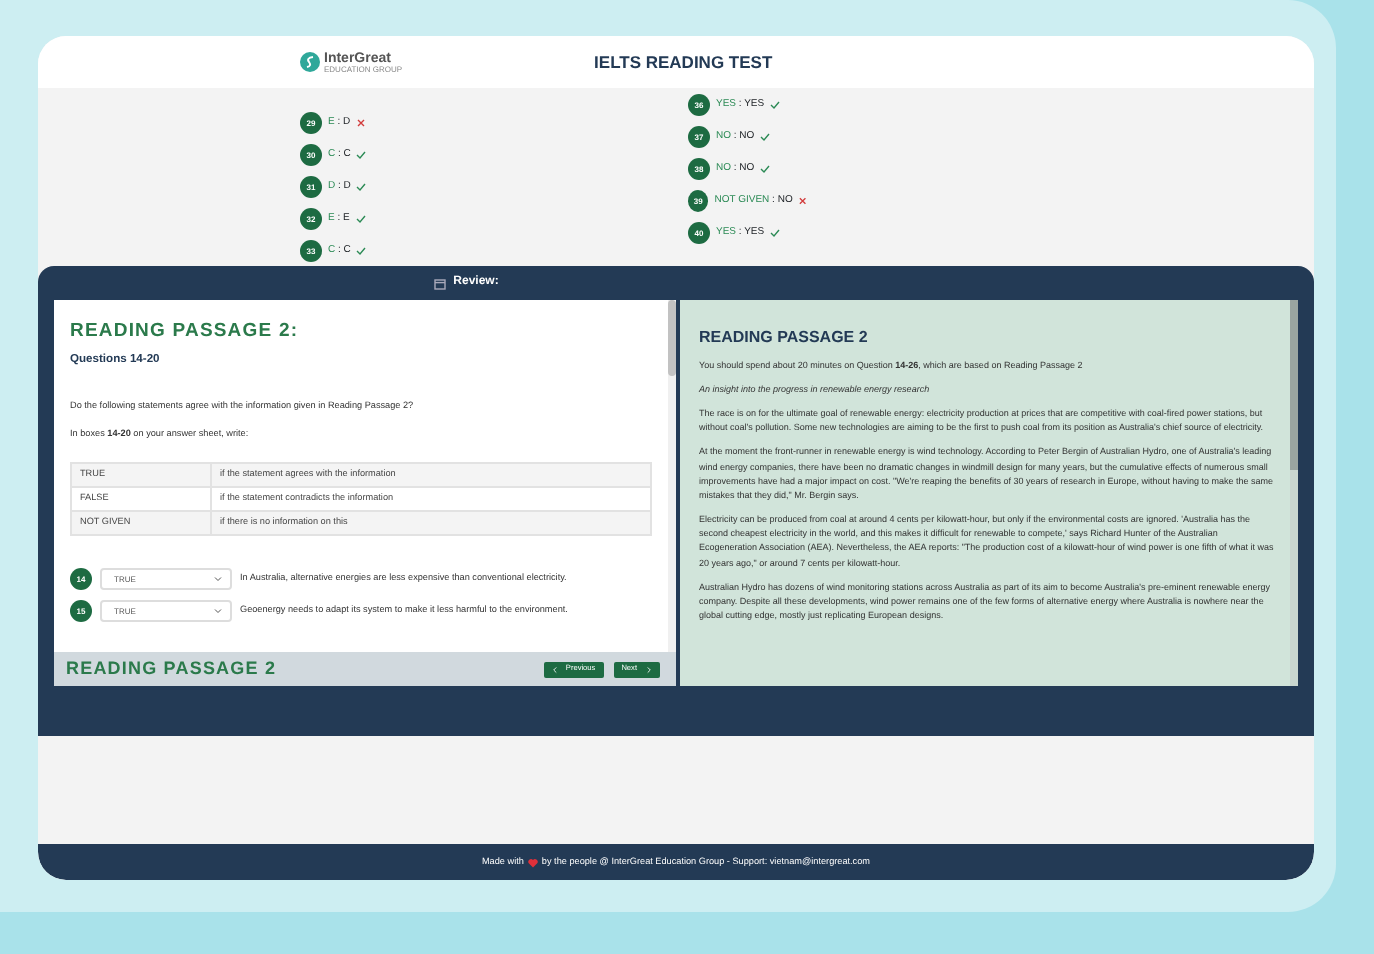 This screenshot has width=1374, height=954. I want to click on passage-heading: READING PASSAGE 2, so click(784, 338).